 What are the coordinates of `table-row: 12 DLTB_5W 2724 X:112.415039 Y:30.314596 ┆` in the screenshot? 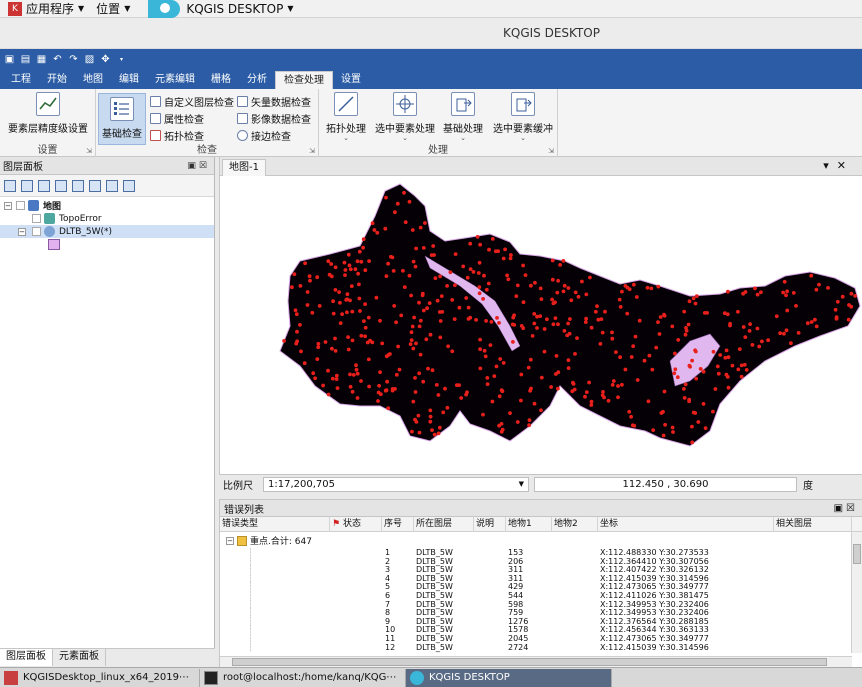 It's located at (536, 647).